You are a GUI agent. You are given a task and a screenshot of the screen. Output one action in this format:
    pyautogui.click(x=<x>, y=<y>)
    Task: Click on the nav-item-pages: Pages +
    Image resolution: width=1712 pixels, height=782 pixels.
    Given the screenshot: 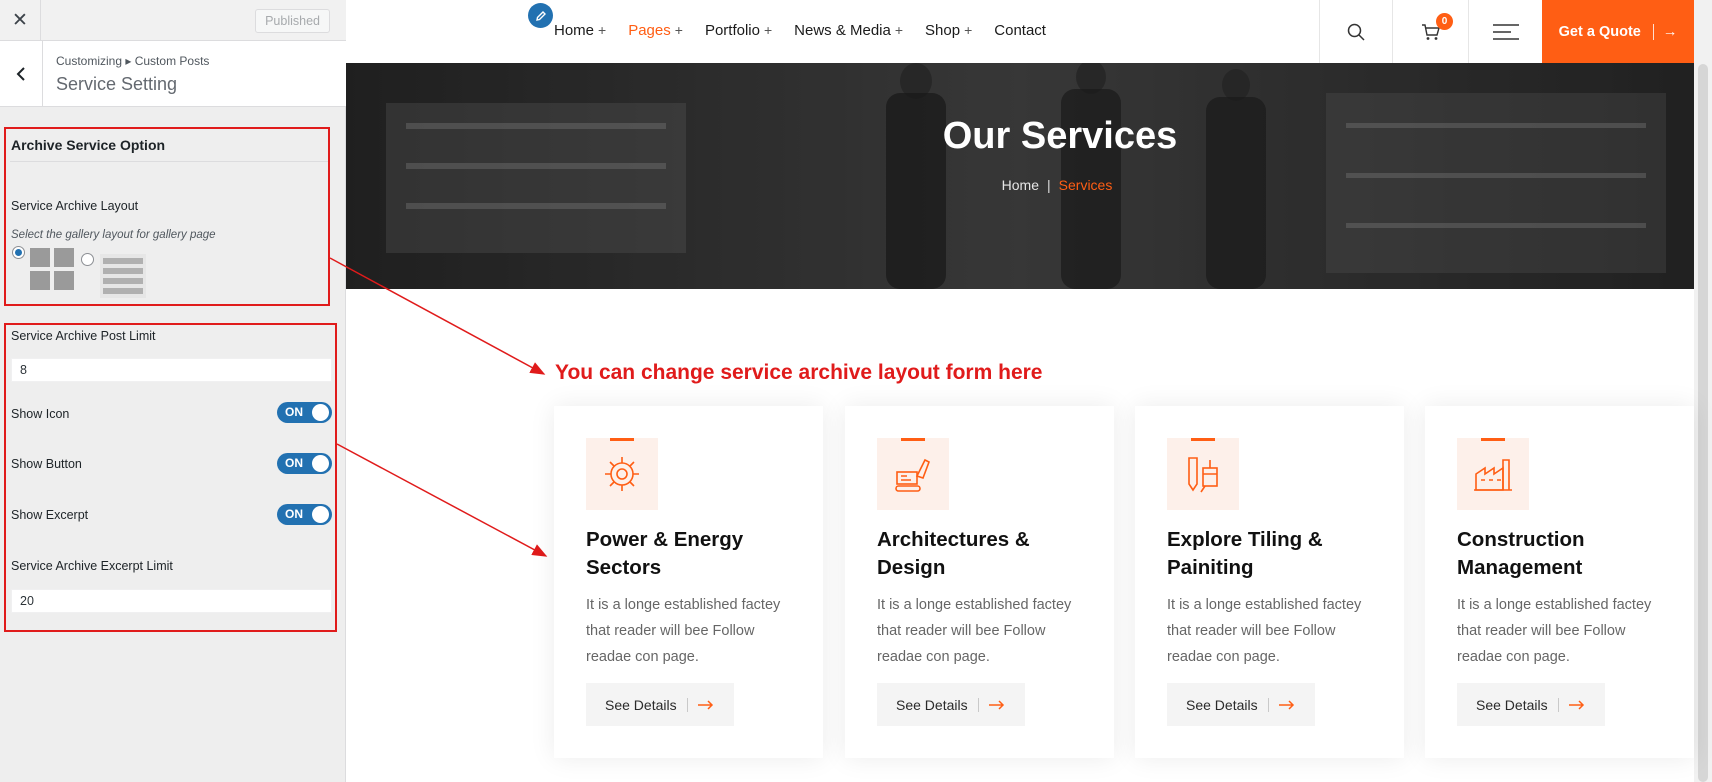 What is the action you would take?
    pyautogui.click(x=655, y=30)
    